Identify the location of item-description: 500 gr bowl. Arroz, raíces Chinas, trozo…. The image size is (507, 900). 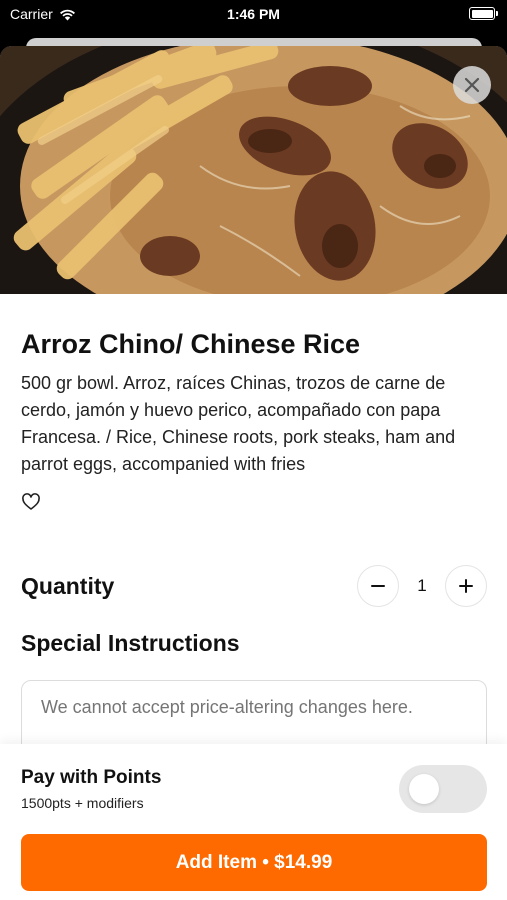
(238, 423).